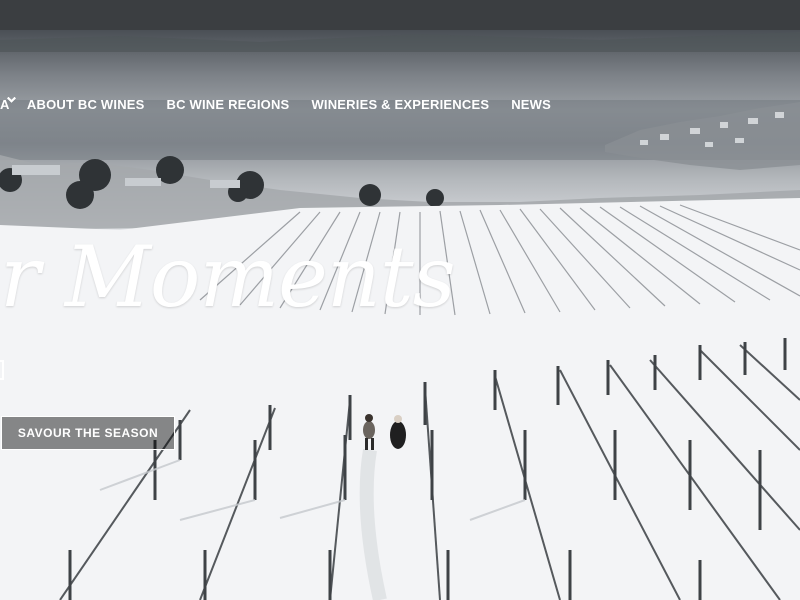 This screenshot has width=800, height=600. What do you see at coordinates (531, 104) in the screenshot?
I see `nav-item-label: NEWS` at bounding box center [531, 104].